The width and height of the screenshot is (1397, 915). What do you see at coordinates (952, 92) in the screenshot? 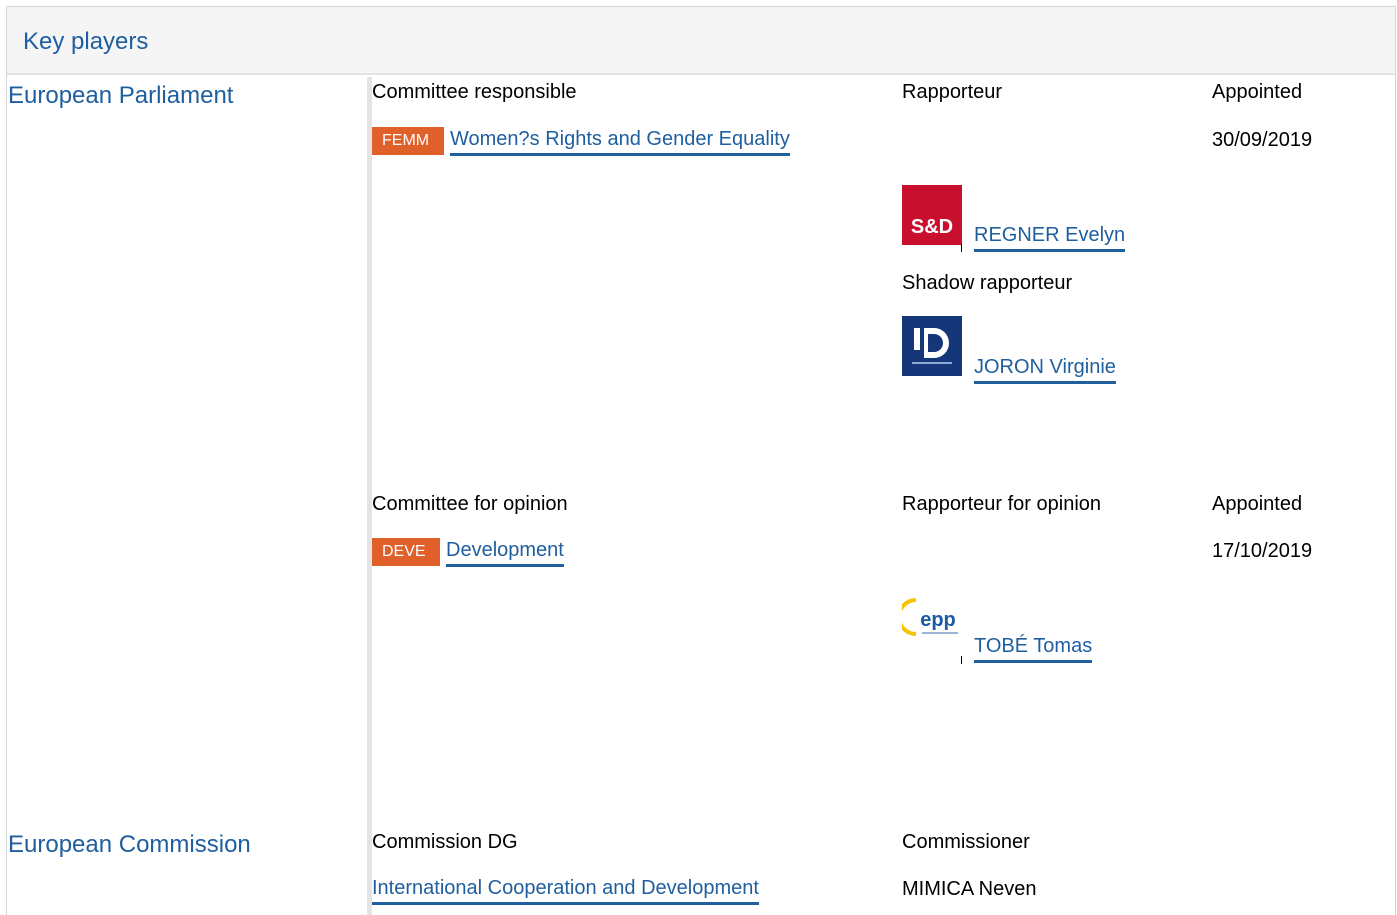
I see `rapporteur-label: Rapporteur` at bounding box center [952, 92].